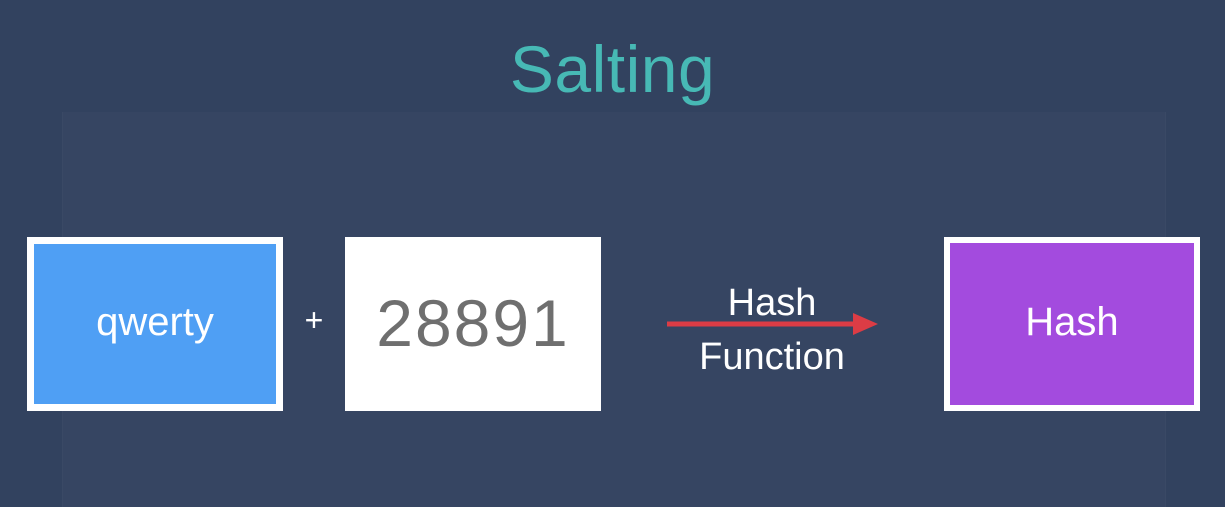 The image size is (1225, 507). I want to click on salt-box: 28891, so click(473, 324).